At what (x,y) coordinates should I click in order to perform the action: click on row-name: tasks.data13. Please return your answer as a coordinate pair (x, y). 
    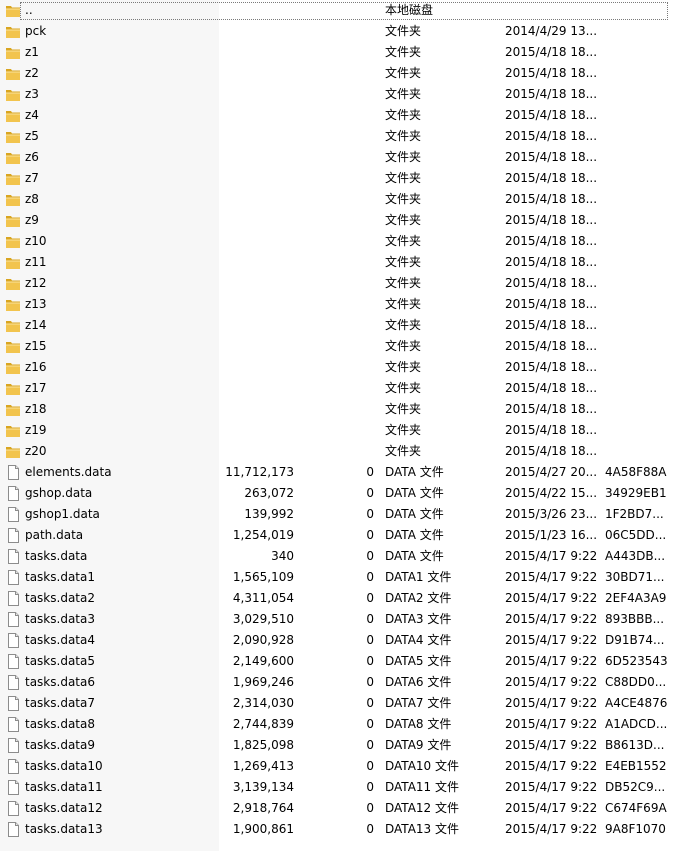
    Looking at the image, I should click on (64, 829).